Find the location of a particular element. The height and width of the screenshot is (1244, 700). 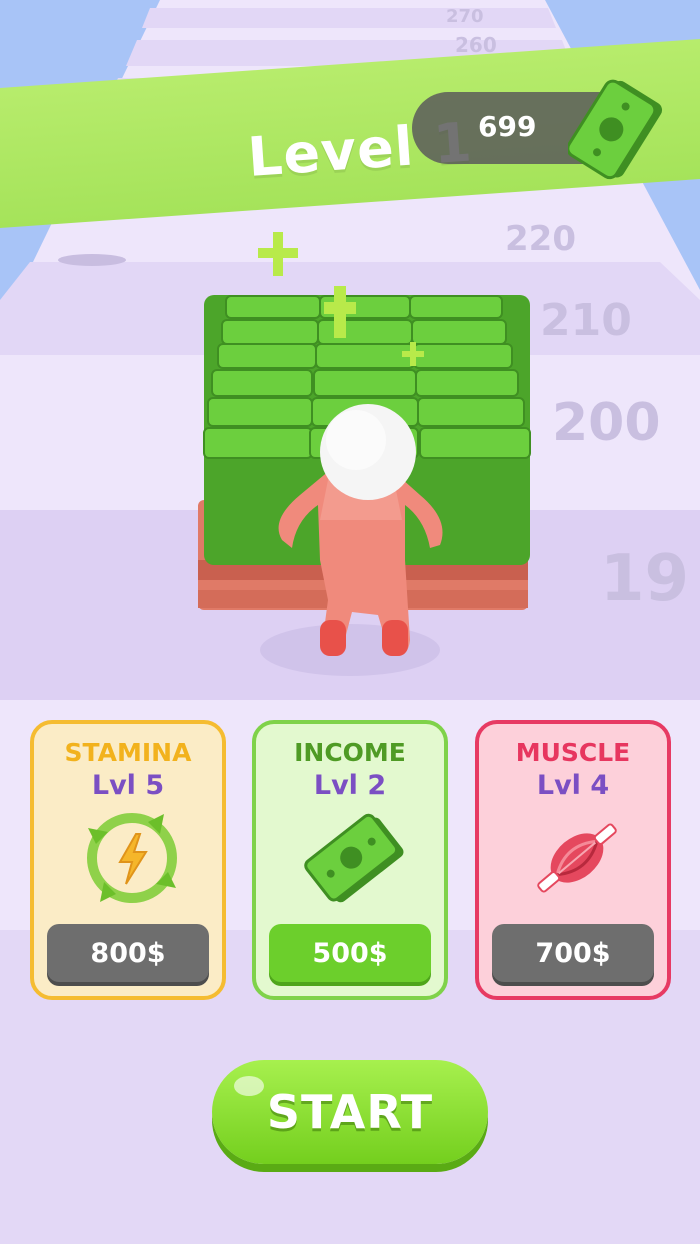

start-button: START is located at coordinates (350, 1112).